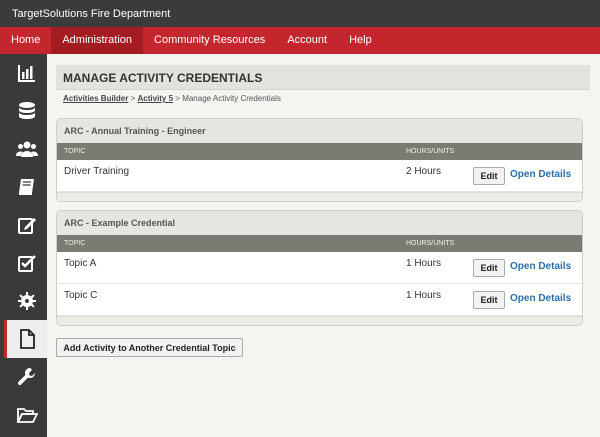 Image resolution: width=600 pixels, height=437 pixels. Describe the element at coordinates (307, 40) in the screenshot. I see `nav-account: Account` at that location.